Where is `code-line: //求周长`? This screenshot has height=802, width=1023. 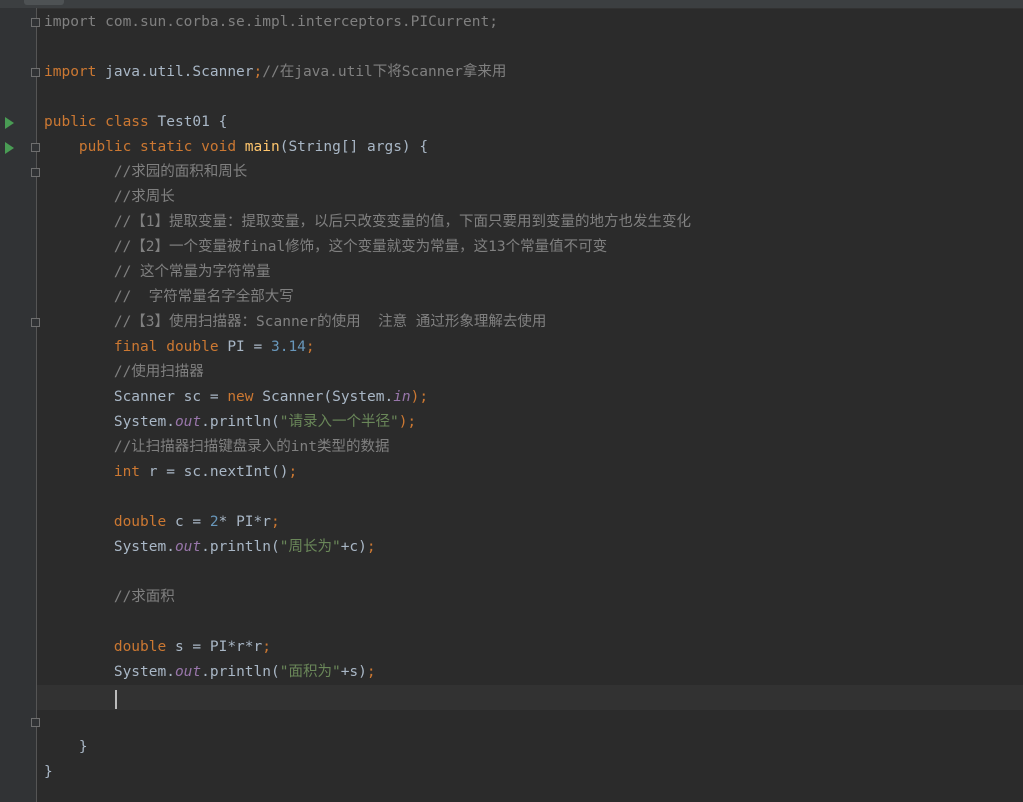
code-line: //求周长 is located at coordinates (530, 197).